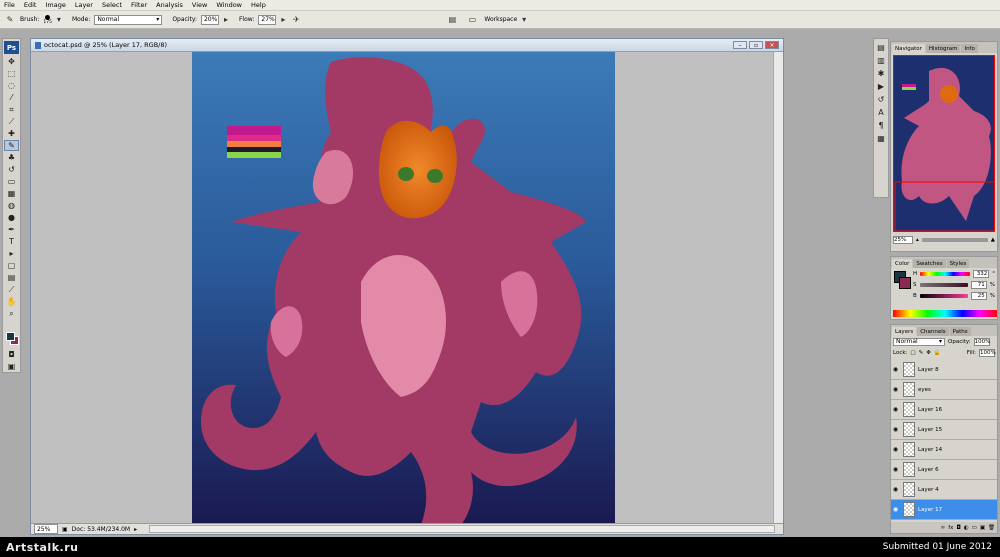 Image resolution: width=1000 pixels, height=557 pixels. Describe the element at coordinates (11, 61) in the screenshot. I see `move-tool-icon: ✥` at that location.